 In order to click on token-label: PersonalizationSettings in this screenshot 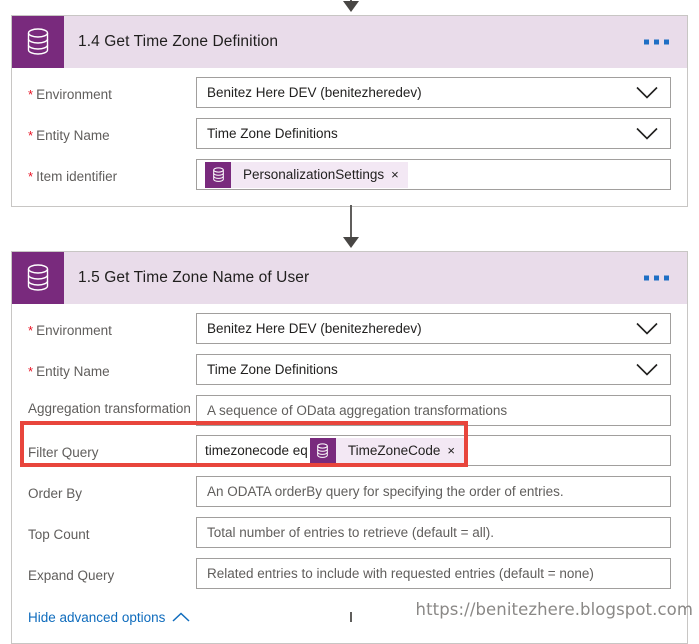, I will do `click(314, 174)`.